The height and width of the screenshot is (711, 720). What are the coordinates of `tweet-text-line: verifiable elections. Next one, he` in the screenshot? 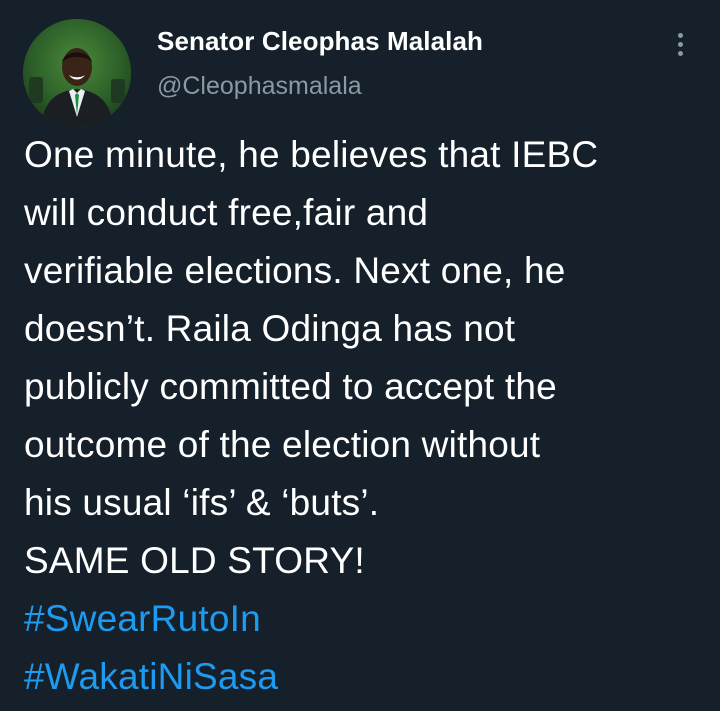 It's located at (295, 270).